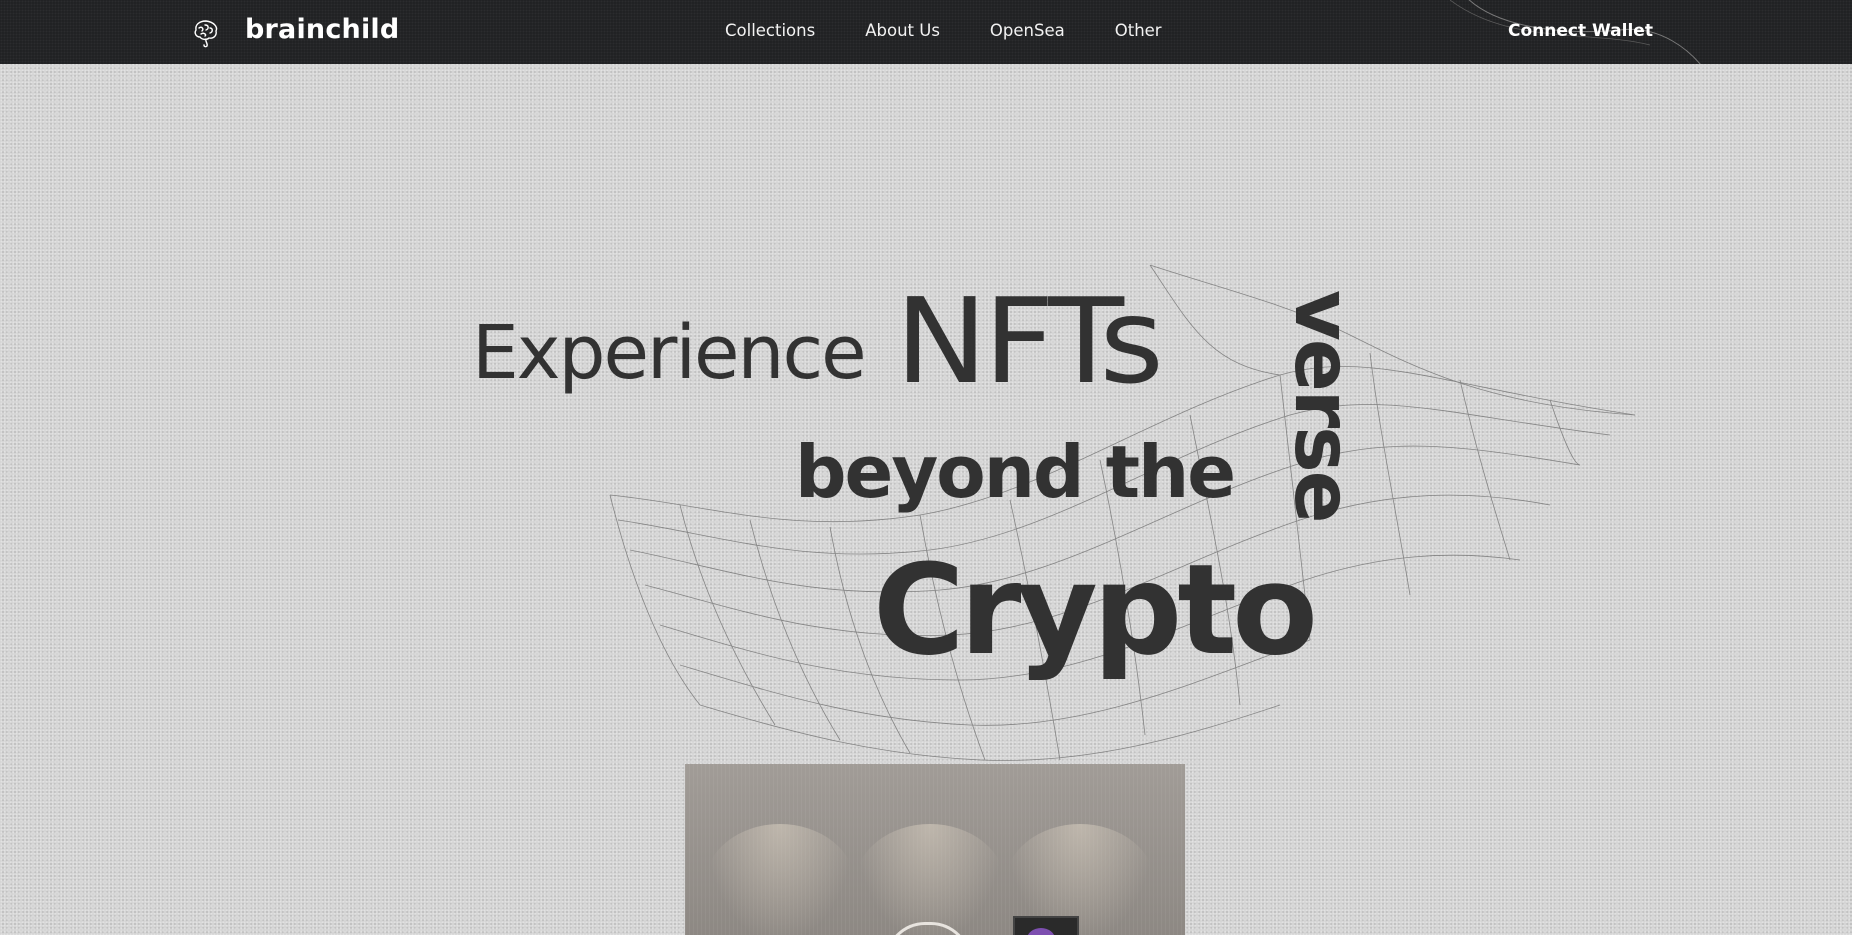 The image size is (1852, 935). What do you see at coordinates (1138, 30) in the screenshot?
I see `nav-other: Other` at bounding box center [1138, 30].